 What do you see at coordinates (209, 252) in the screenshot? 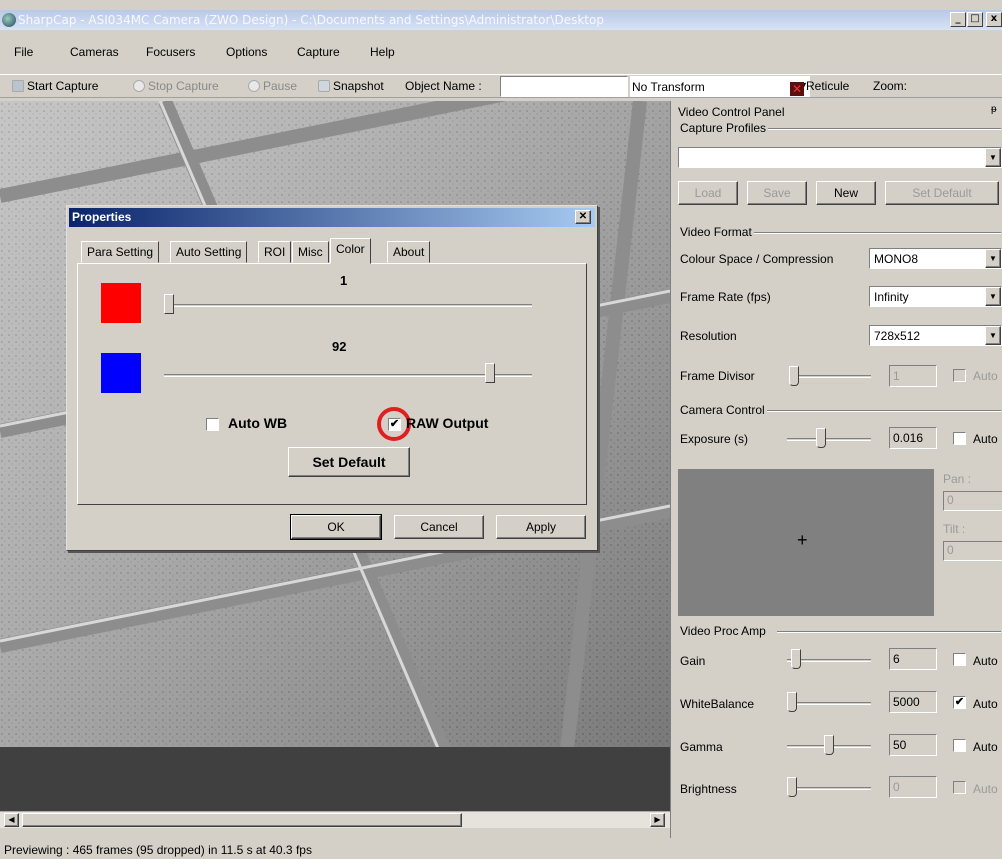
I see `tab-auto-setting: Auto Setting` at bounding box center [209, 252].